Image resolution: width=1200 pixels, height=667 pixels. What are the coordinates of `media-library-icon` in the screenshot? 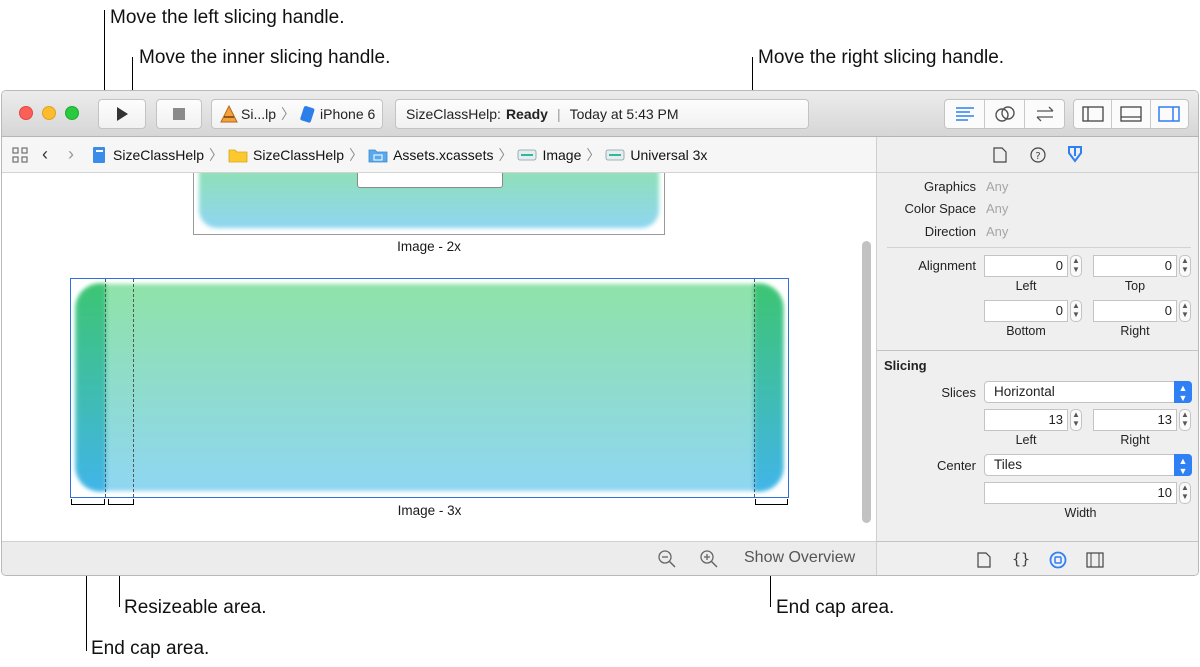 It's located at (1095, 560).